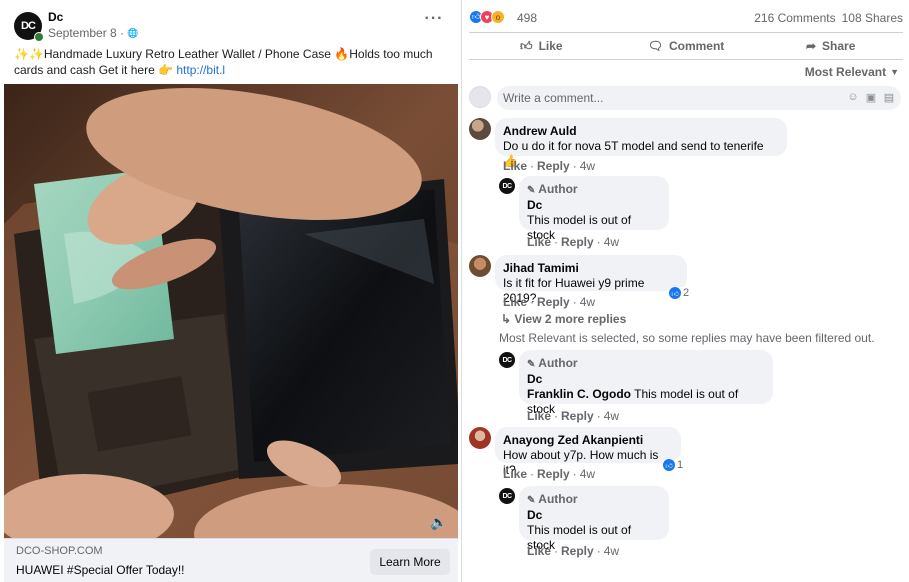 Image resolution: width=909 pixels, height=582 pixels. Describe the element at coordinates (894, 72) in the screenshot. I see `chevron-down-icon: ▼` at that location.